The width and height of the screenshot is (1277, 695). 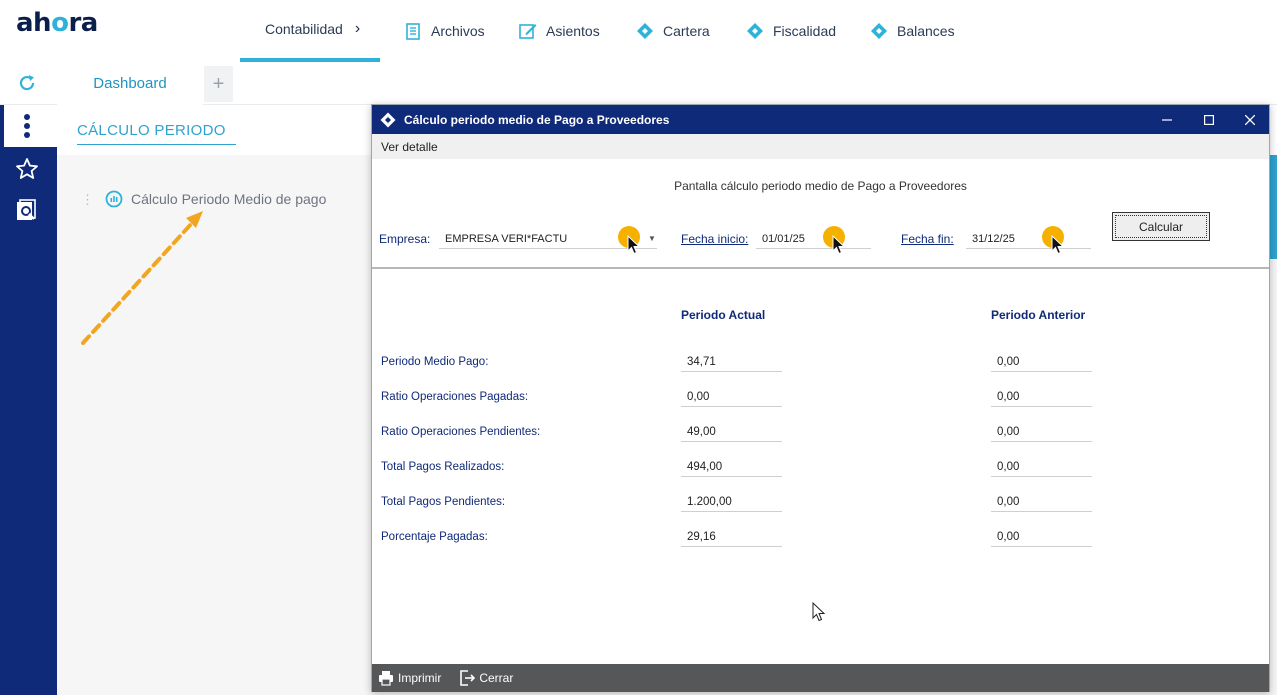 What do you see at coordinates (714, 239) in the screenshot?
I see `fecha-inicio-link: Fecha inicio:` at bounding box center [714, 239].